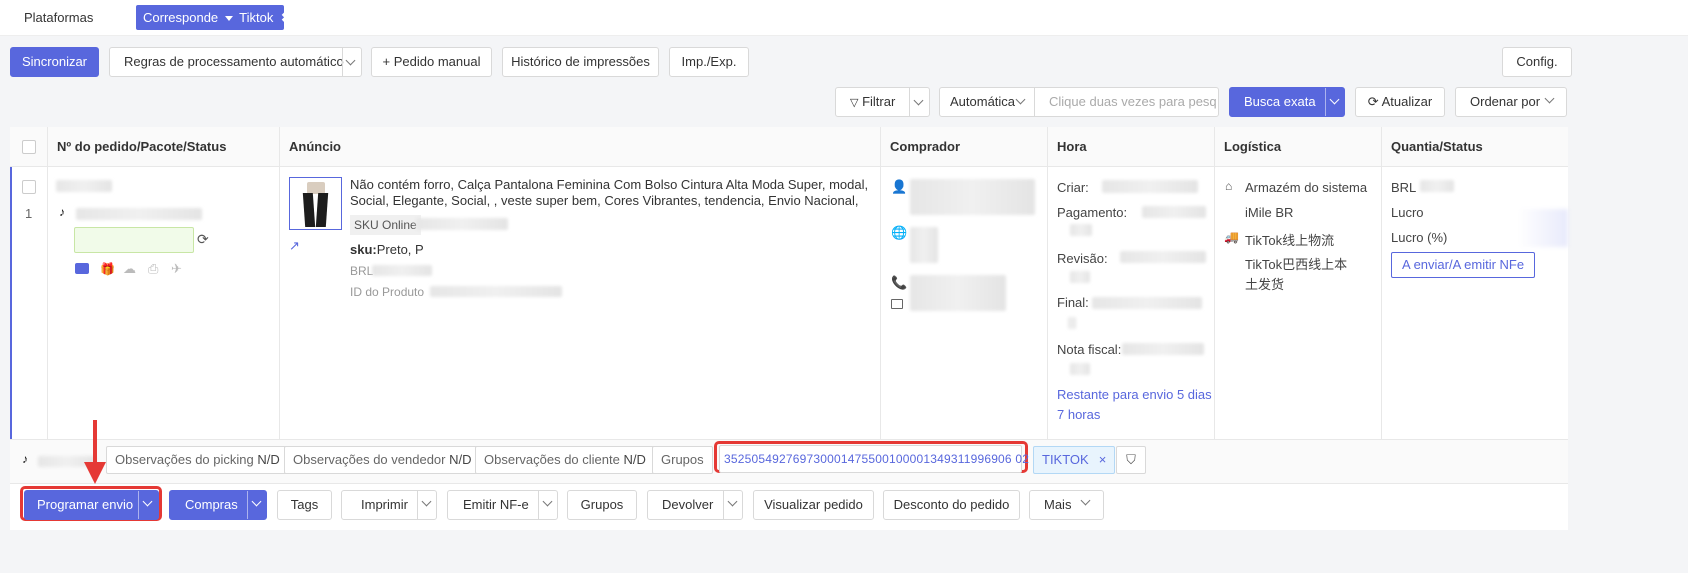 The image size is (1688, 573). What do you see at coordinates (1133, 102) in the screenshot?
I see `search-input: Clique duas vezes para pesq` at bounding box center [1133, 102].